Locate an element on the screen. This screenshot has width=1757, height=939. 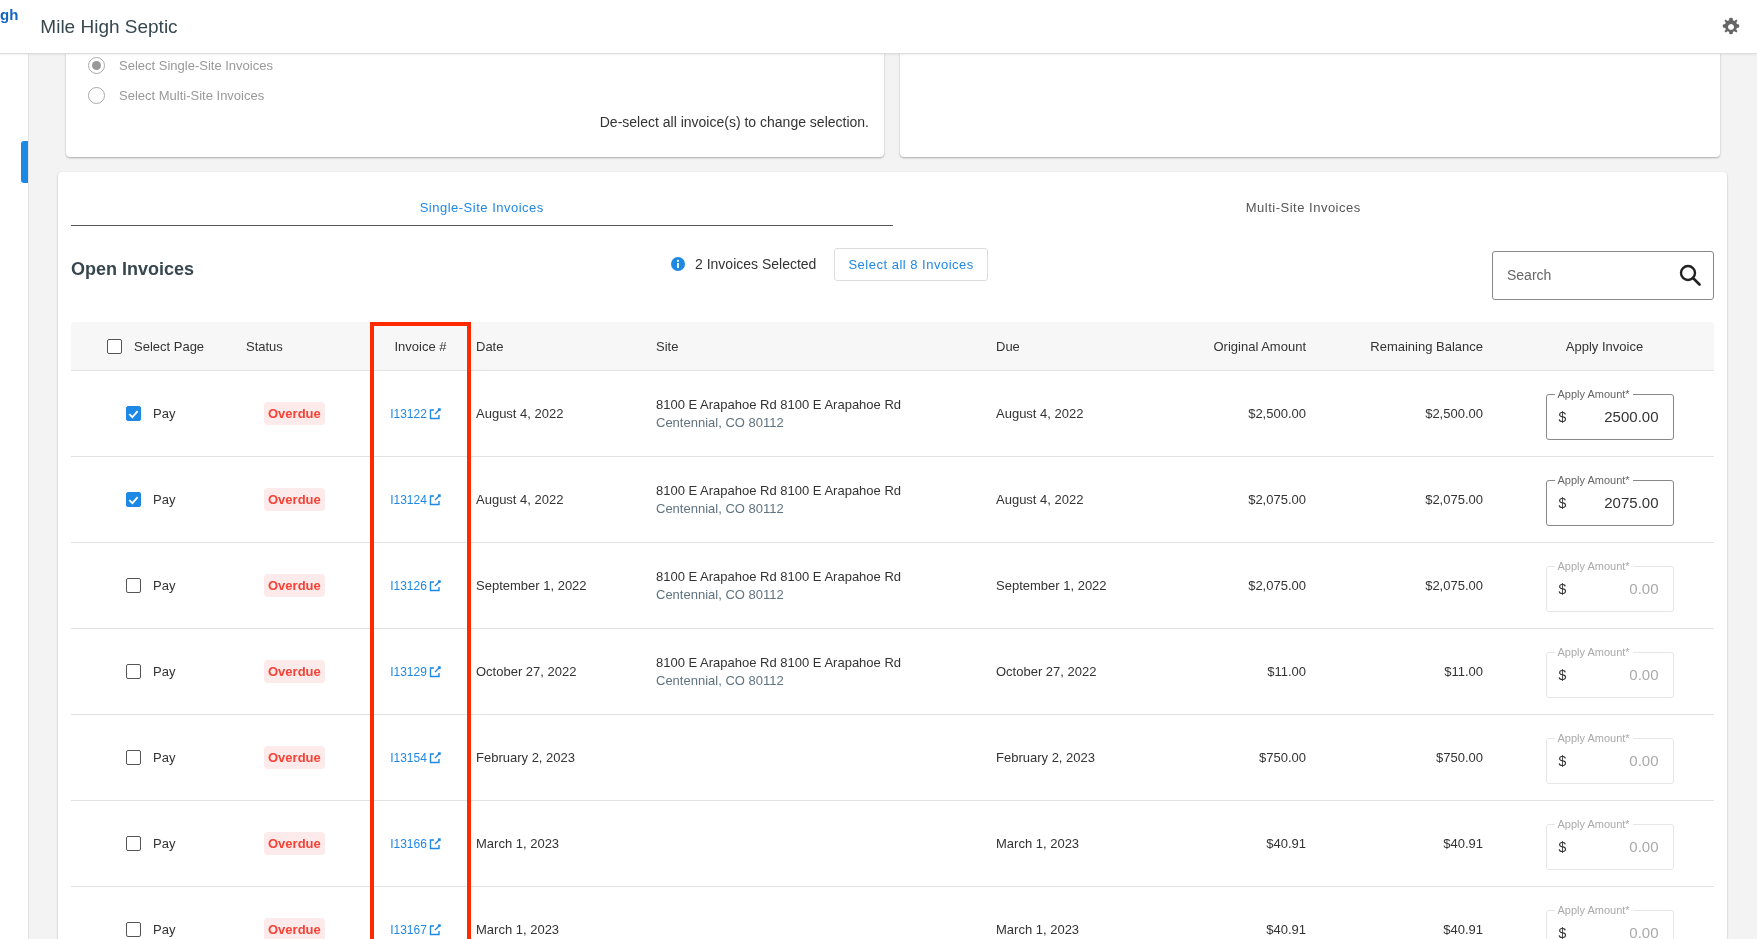
search-field: Search is located at coordinates (1603, 275).